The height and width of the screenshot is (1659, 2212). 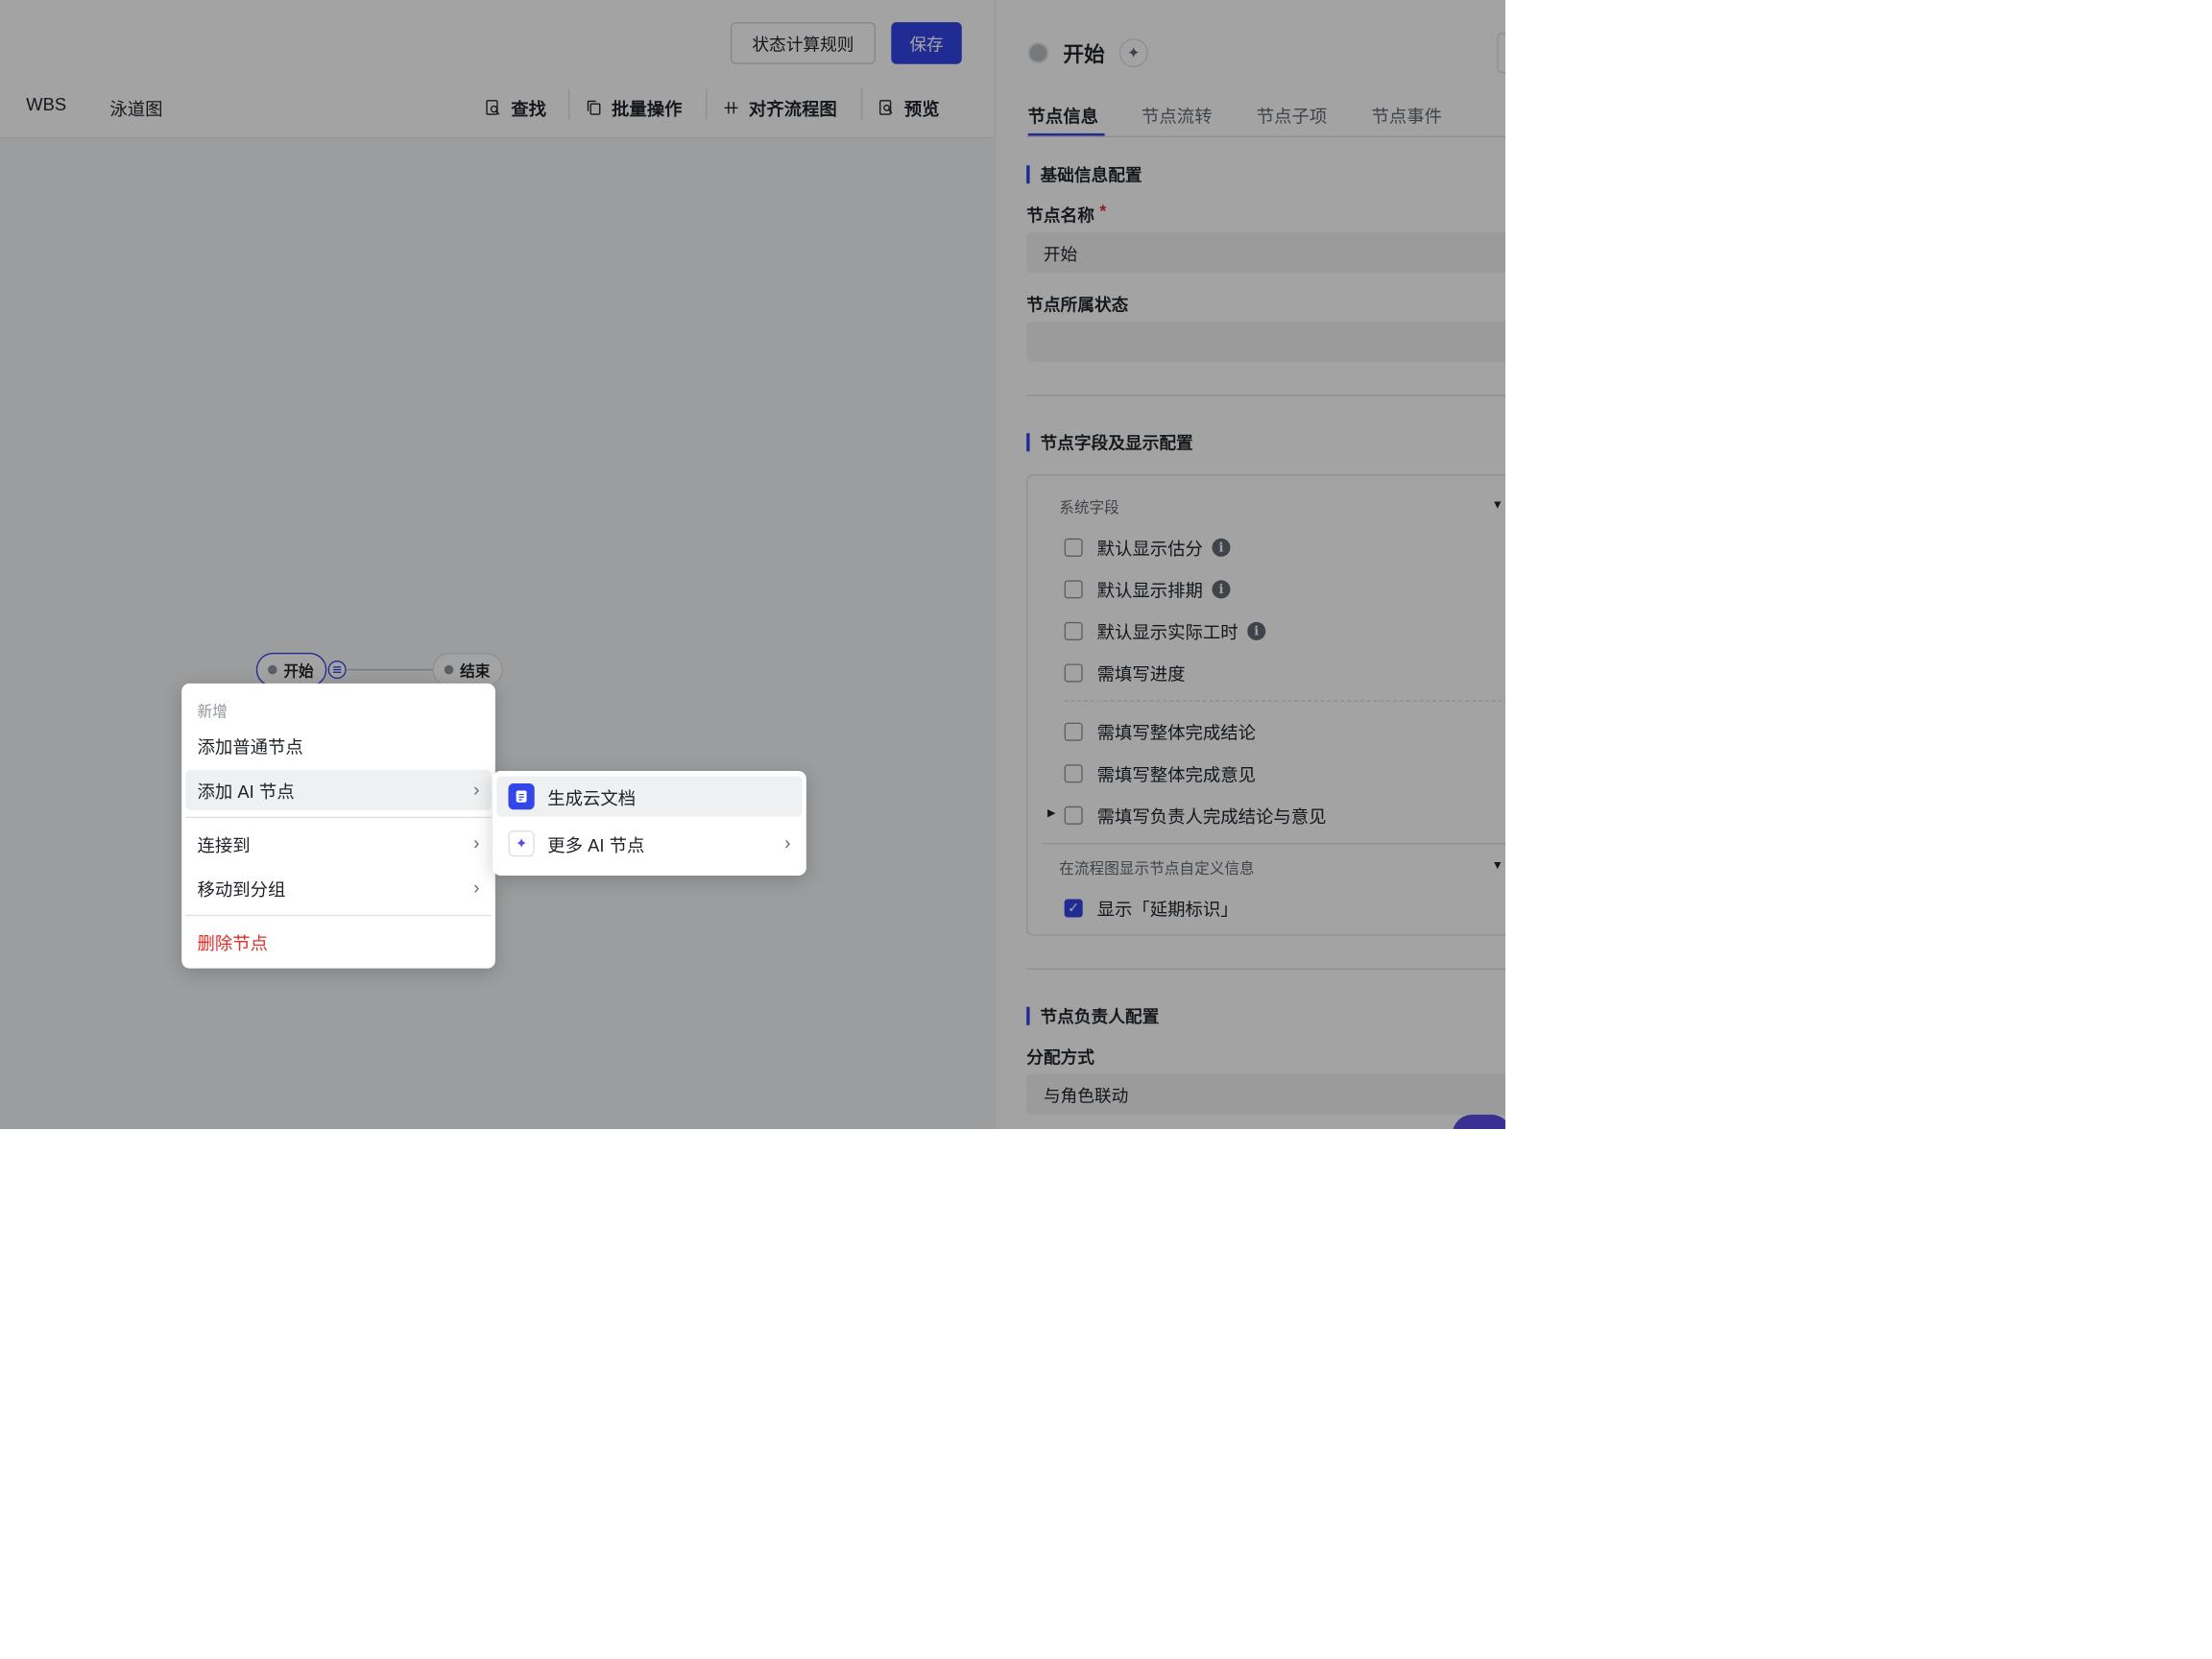 What do you see at coordinates (338, 942) in the screenshot?
I see `menu-item-delete-node: 删除节点` at bounding box center [338, 942].